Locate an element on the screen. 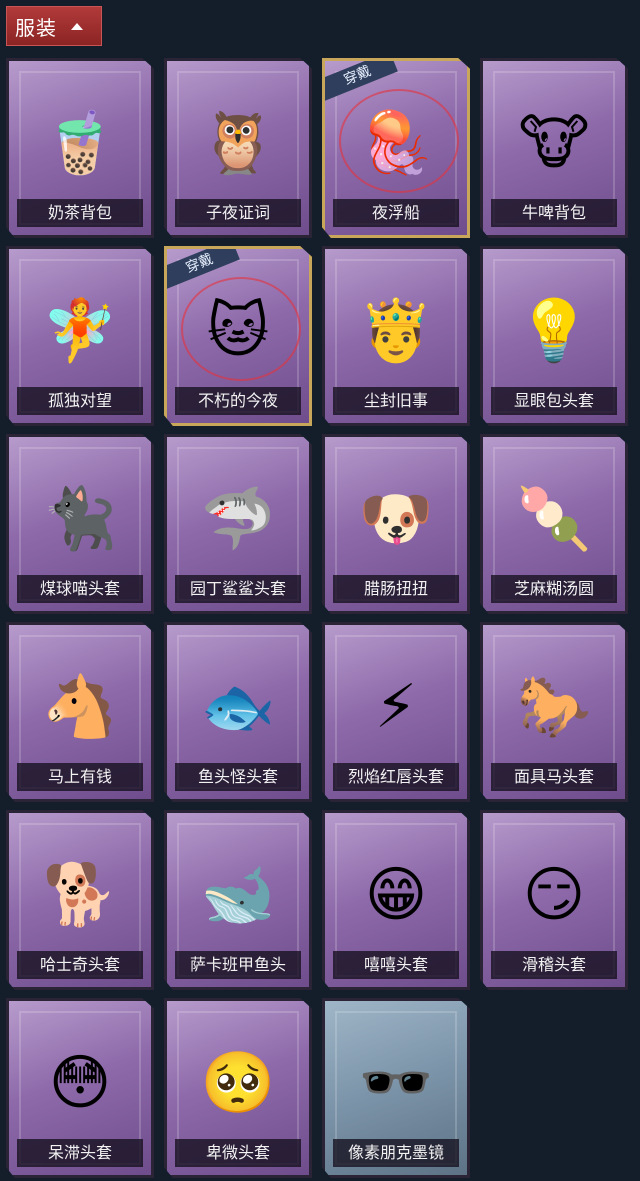 This screenshot has height=1181, width=640. costume-card: 🍡 芝麻糊汤圆 is located at coordinates (554, 524).